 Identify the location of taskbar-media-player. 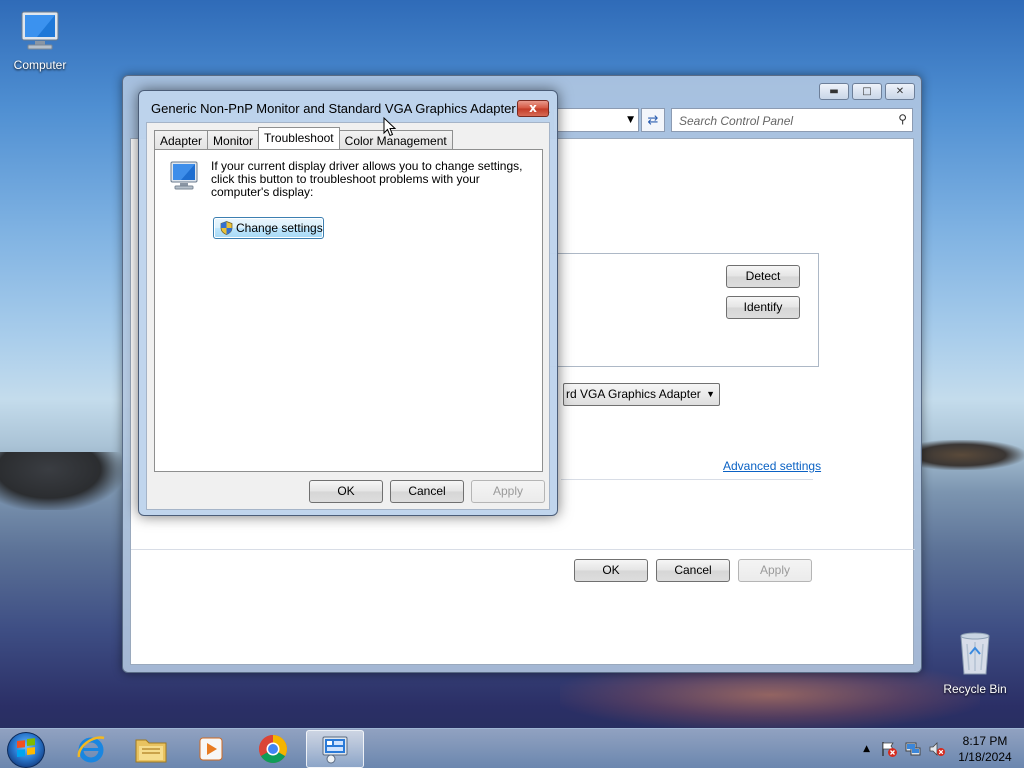
(211, 749).